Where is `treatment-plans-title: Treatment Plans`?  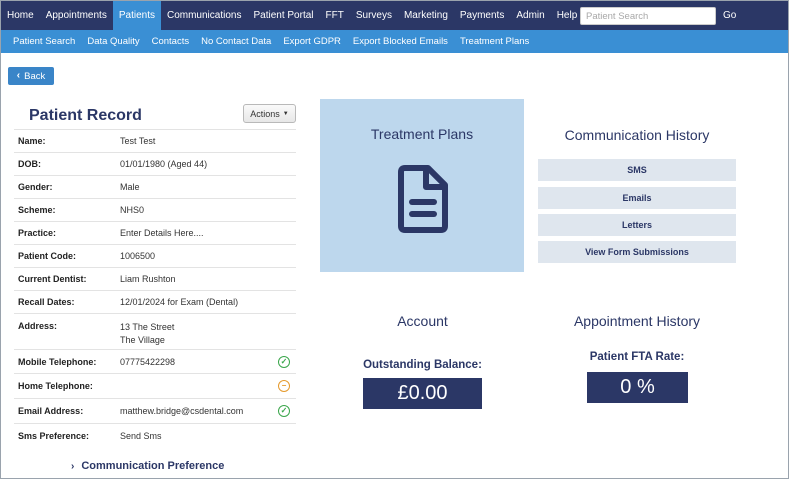
treatment-plans-title: Treatment Plans is located at coordinates (422, 134).